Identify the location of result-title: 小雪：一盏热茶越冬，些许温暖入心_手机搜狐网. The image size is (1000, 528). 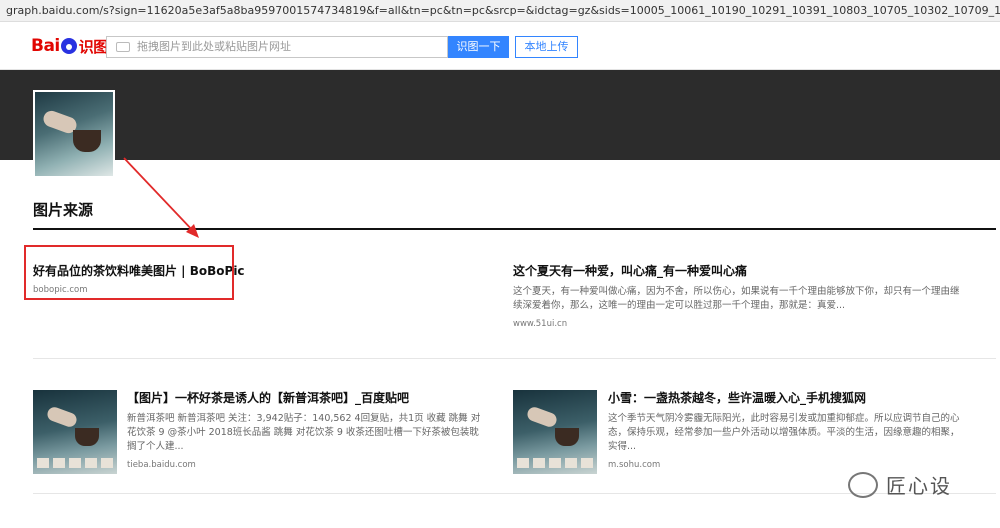
(787, 397).